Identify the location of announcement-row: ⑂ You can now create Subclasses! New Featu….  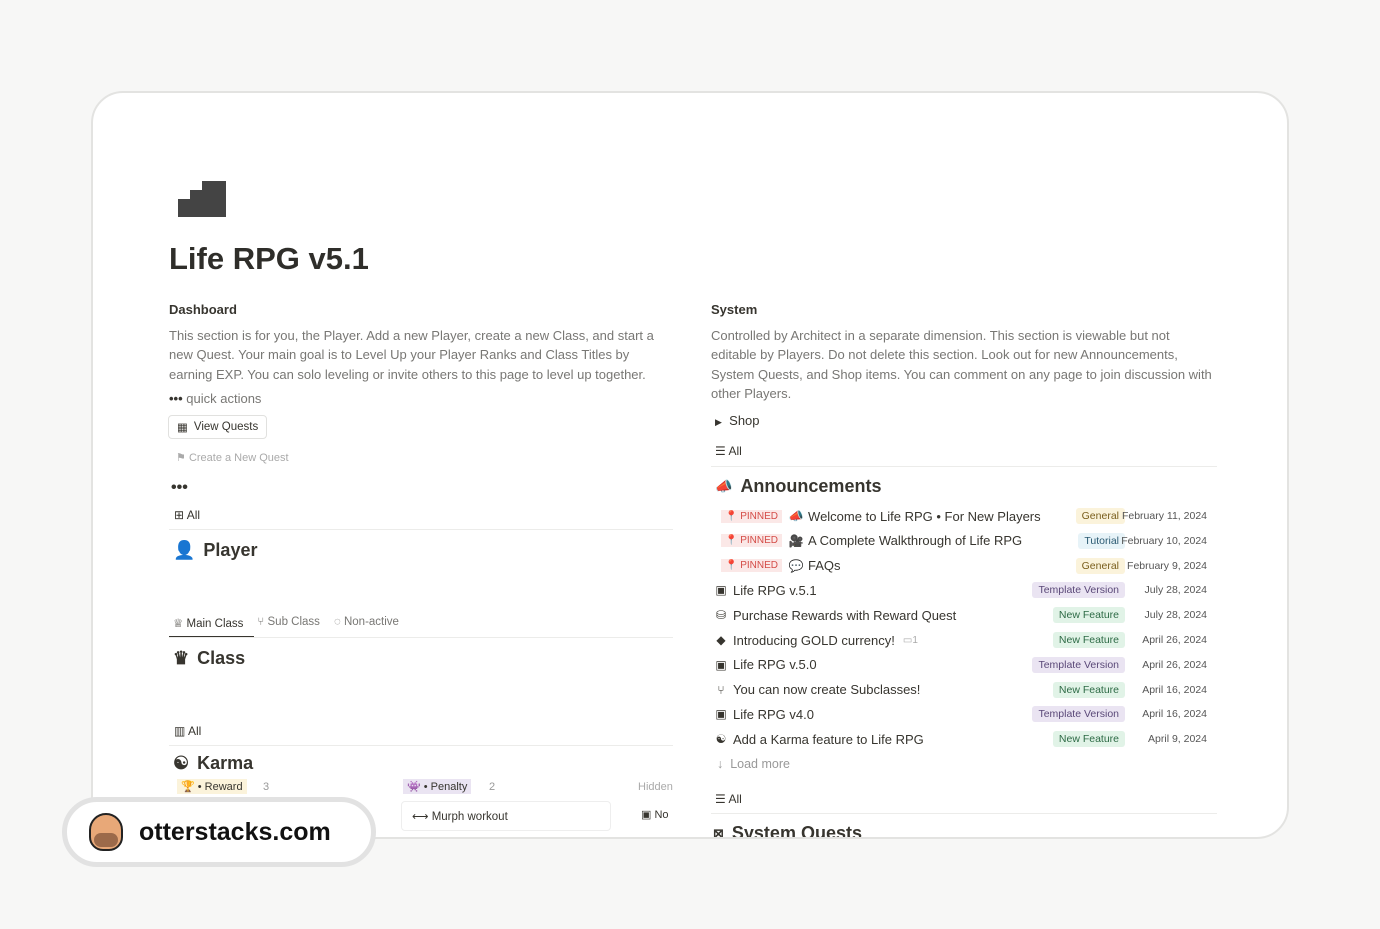
(960, 690).